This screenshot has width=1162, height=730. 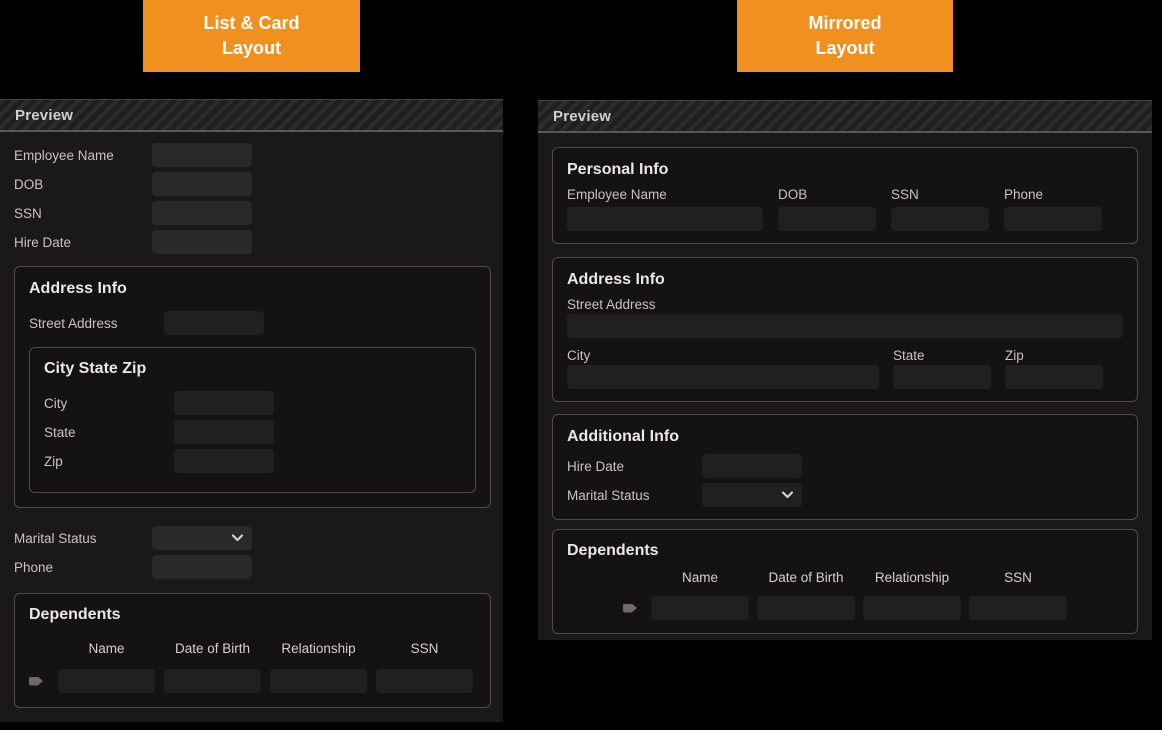 I want to click on employee-name-row: Employee Name, so click(x=252, y=155).